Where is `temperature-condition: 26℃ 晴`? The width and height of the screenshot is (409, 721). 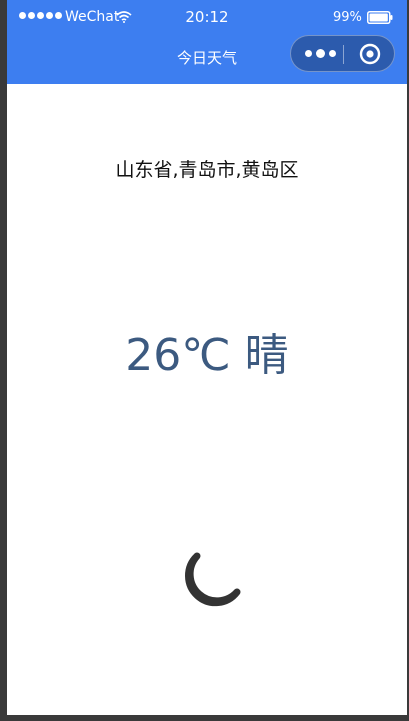
temperature-condition: 26℃ 晴 is located at coordinates (207, 355).